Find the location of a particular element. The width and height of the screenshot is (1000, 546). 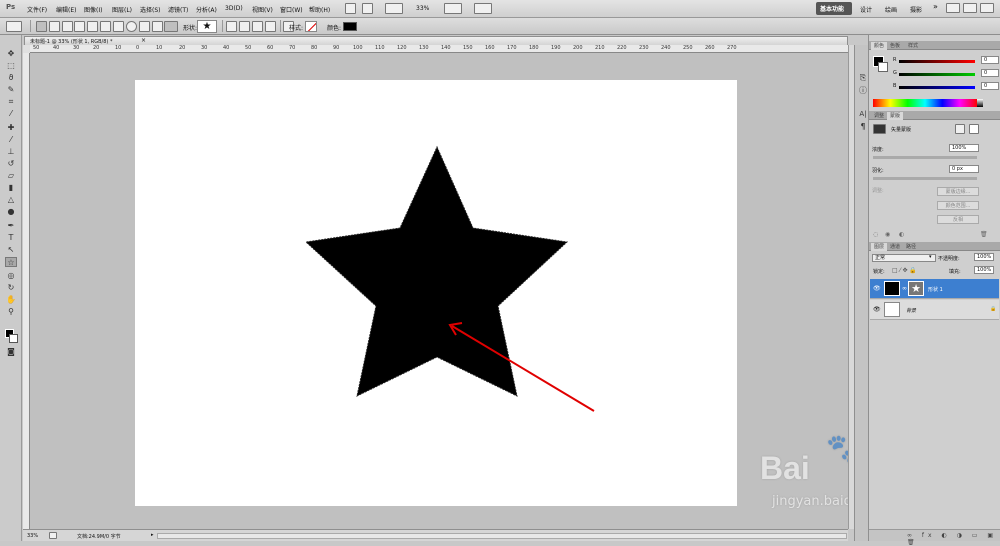

document-tab: 未标题-1 @ 33% (形状 1, RGB/8) * × is located at coordinates (436, 40).